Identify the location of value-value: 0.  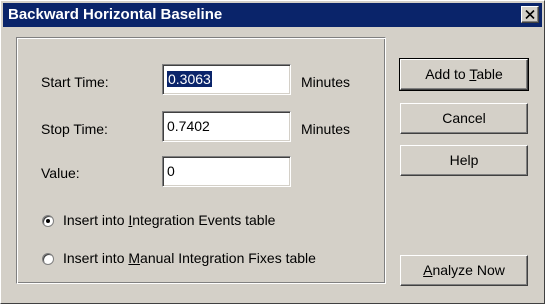
(171, 171).